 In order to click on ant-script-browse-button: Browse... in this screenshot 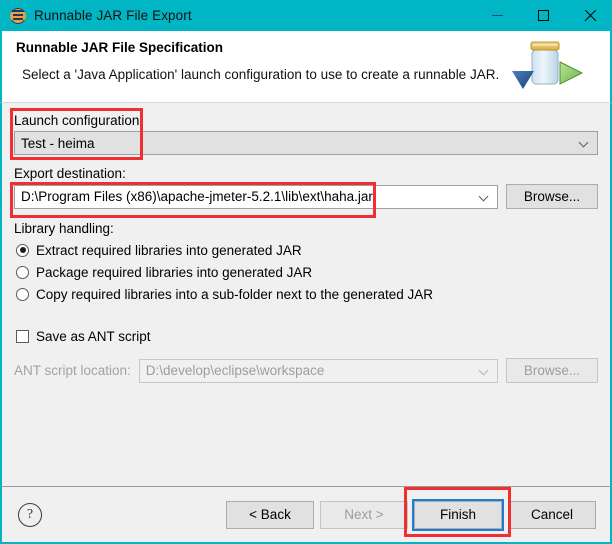, I will do `click(552, 370)`.